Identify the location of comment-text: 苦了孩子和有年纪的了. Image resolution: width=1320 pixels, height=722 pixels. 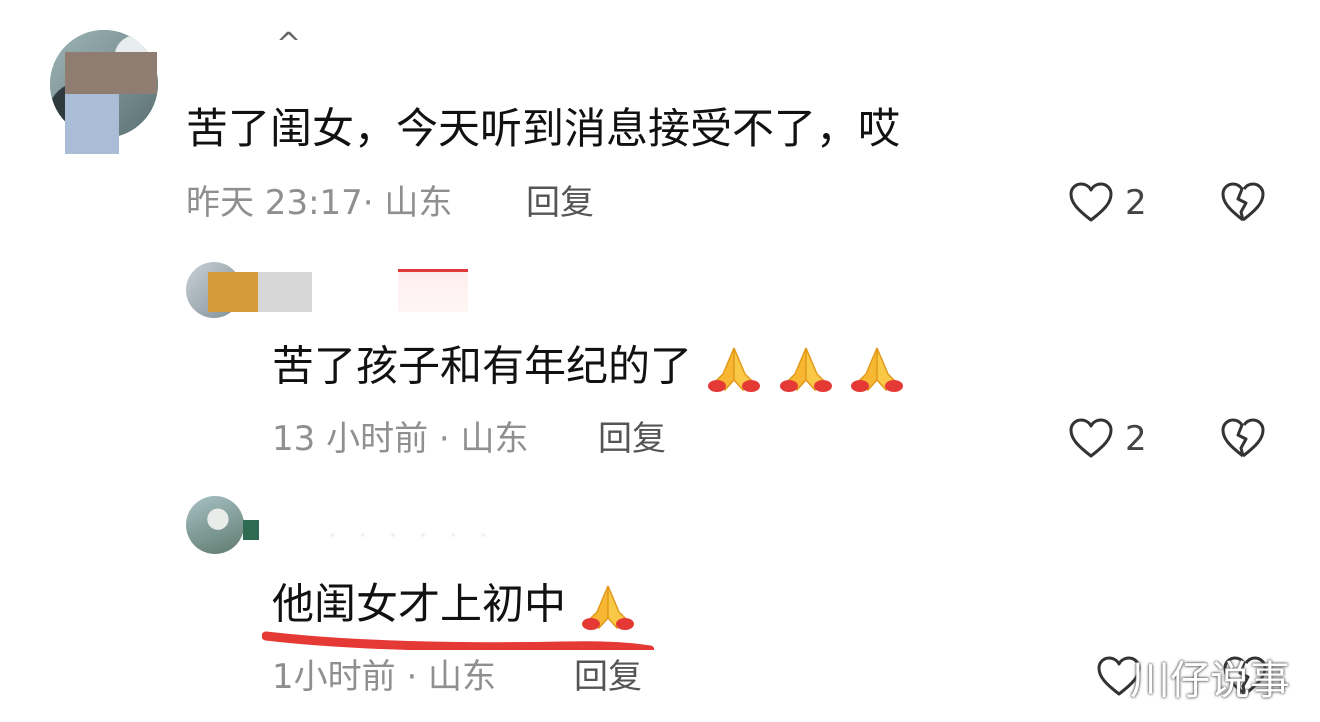
(589, 369).